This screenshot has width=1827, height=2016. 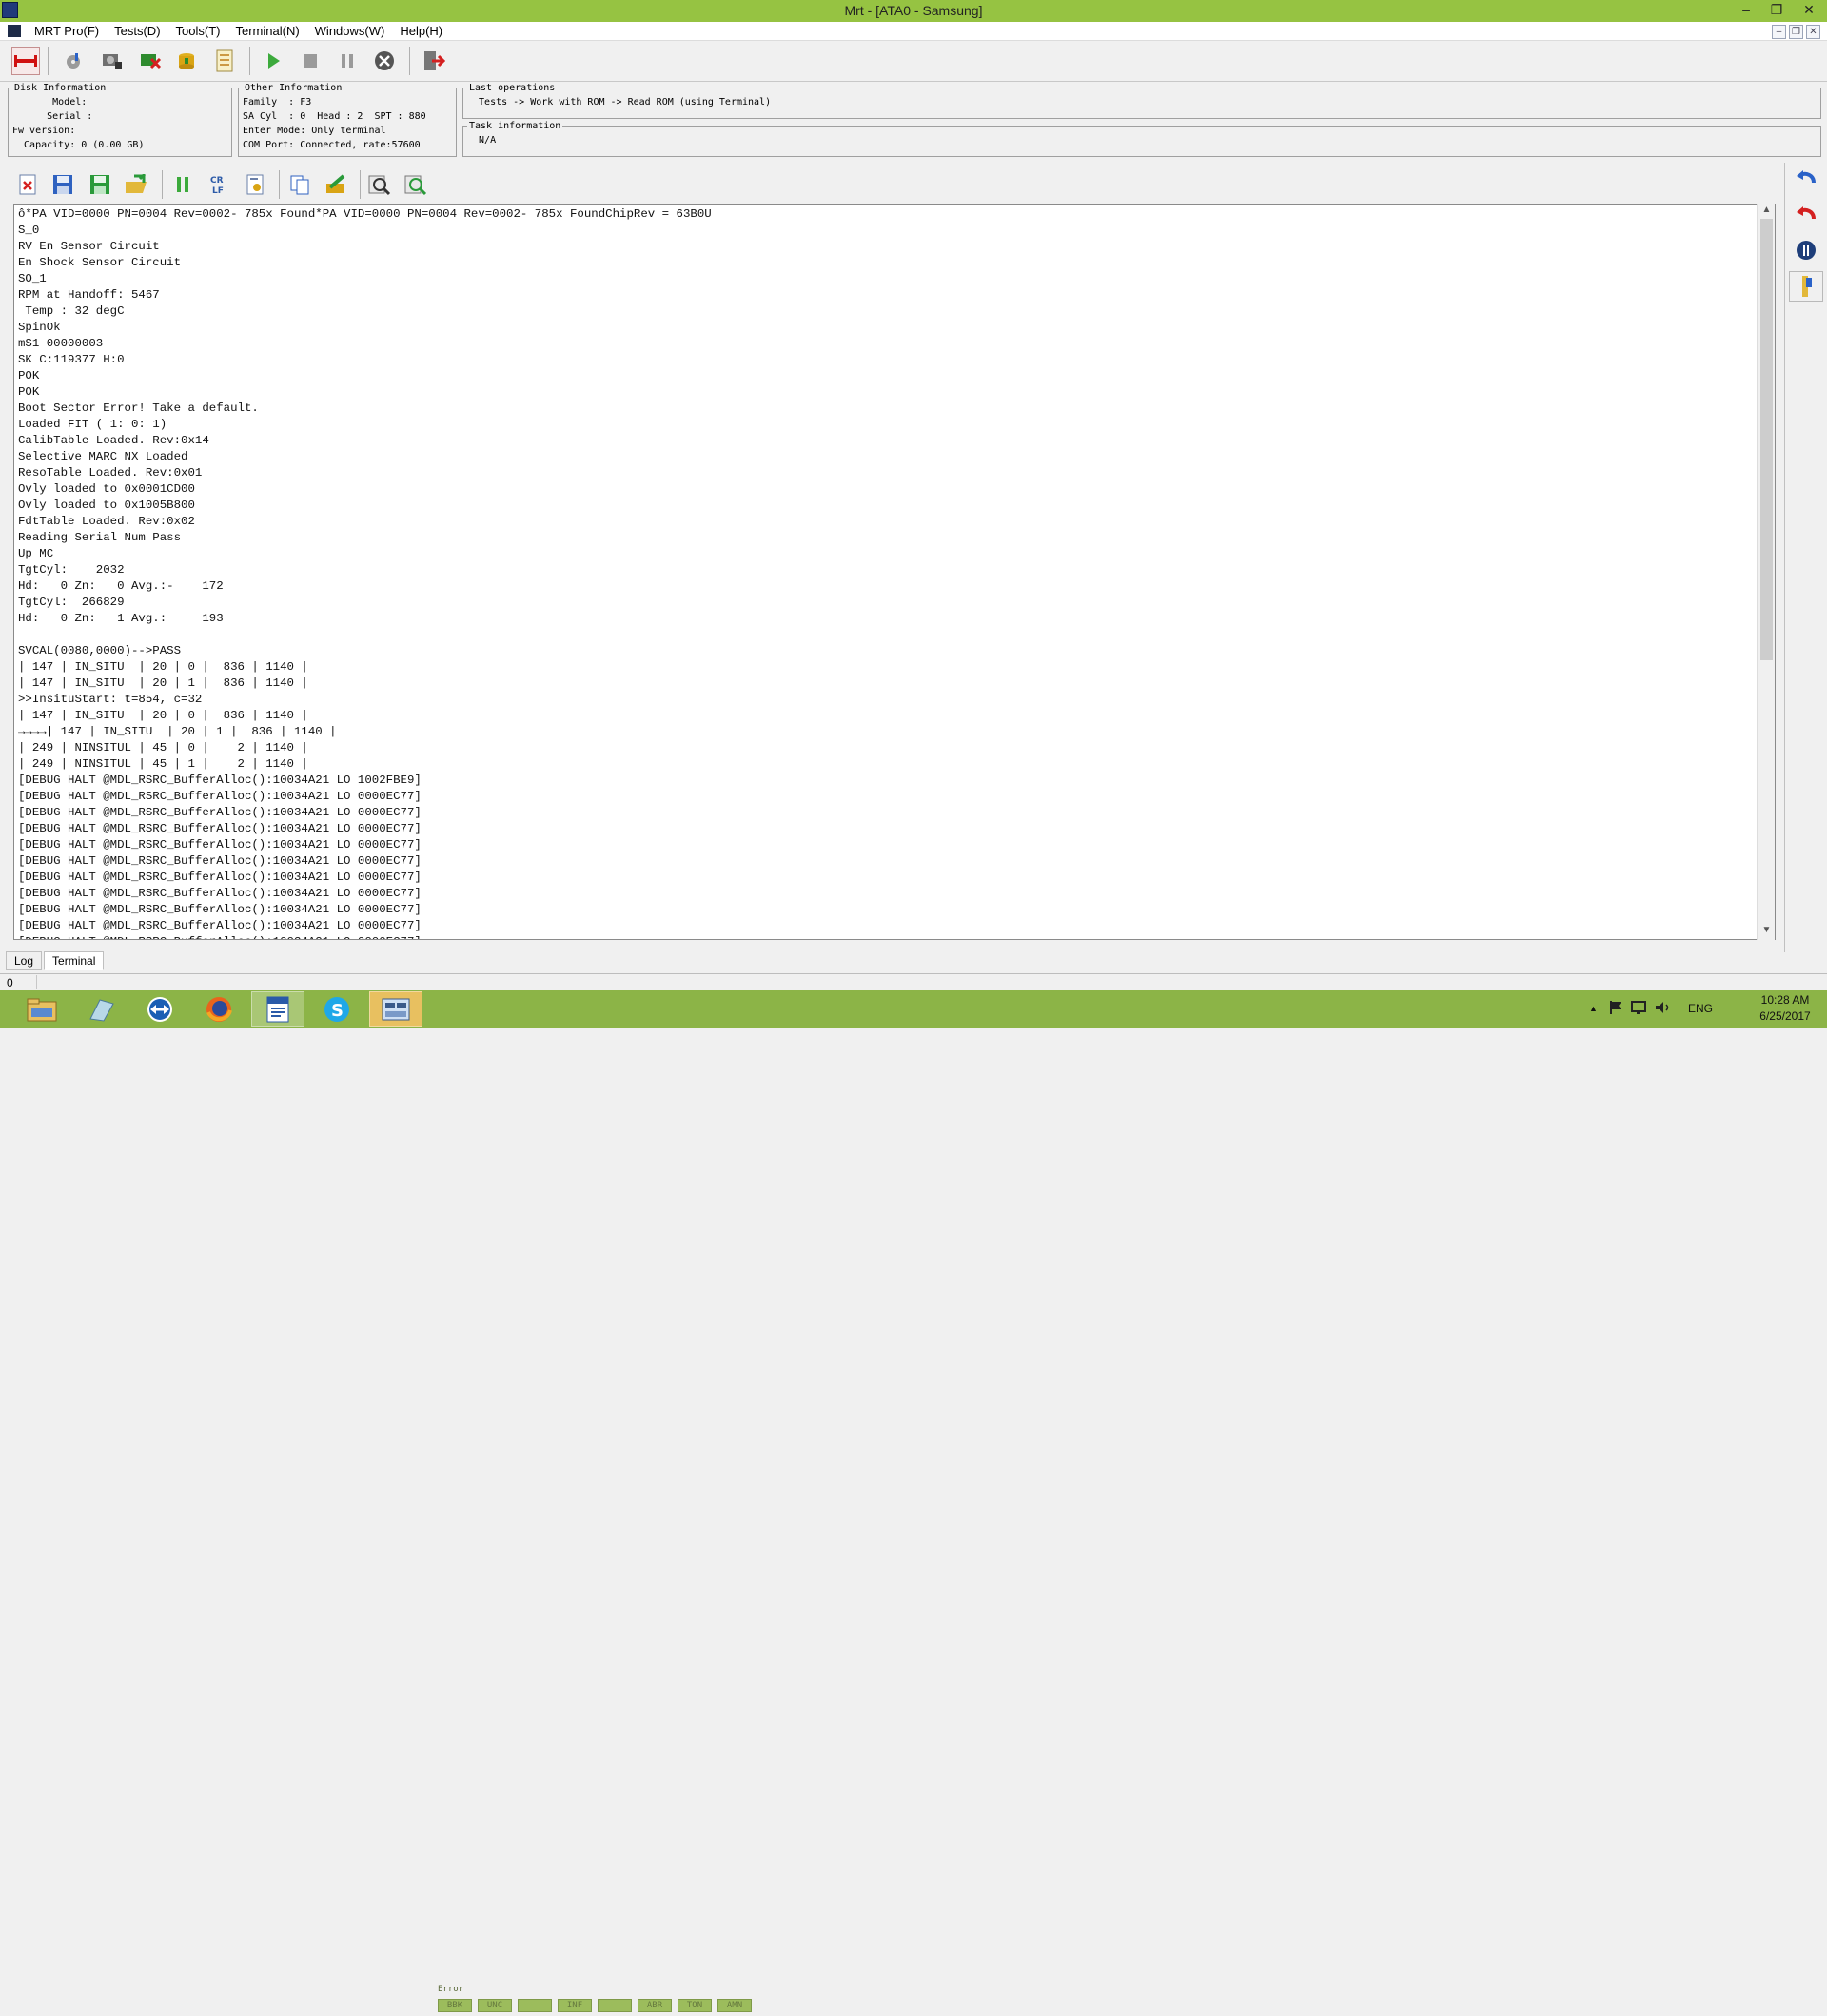 I want to click on system-tray: ▲ ENG 10:28 AM 6/25/2017, so click(x=1708, y=1009).